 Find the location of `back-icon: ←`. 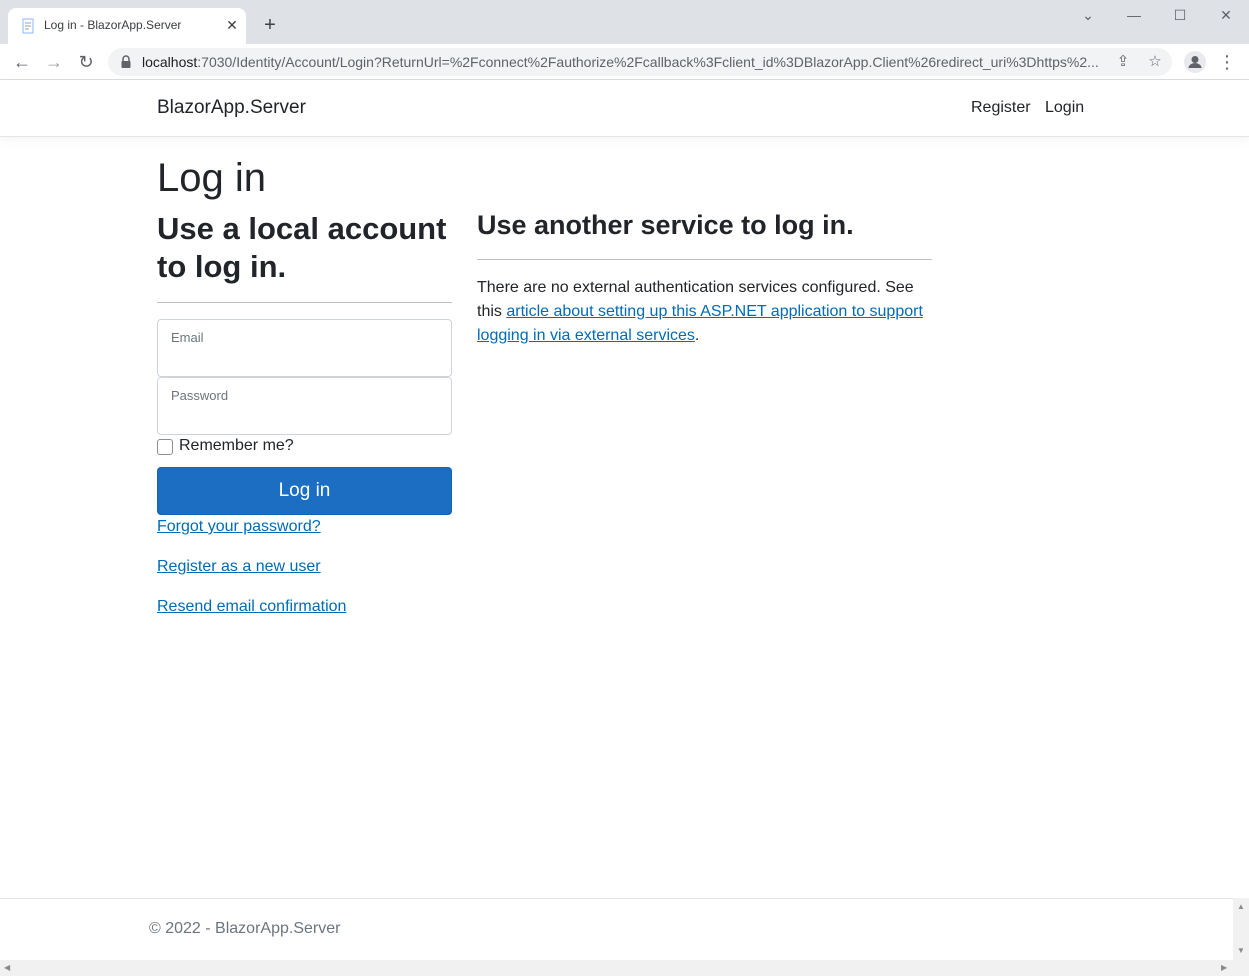

back-icon: ← is located at coordinates (22, 62).